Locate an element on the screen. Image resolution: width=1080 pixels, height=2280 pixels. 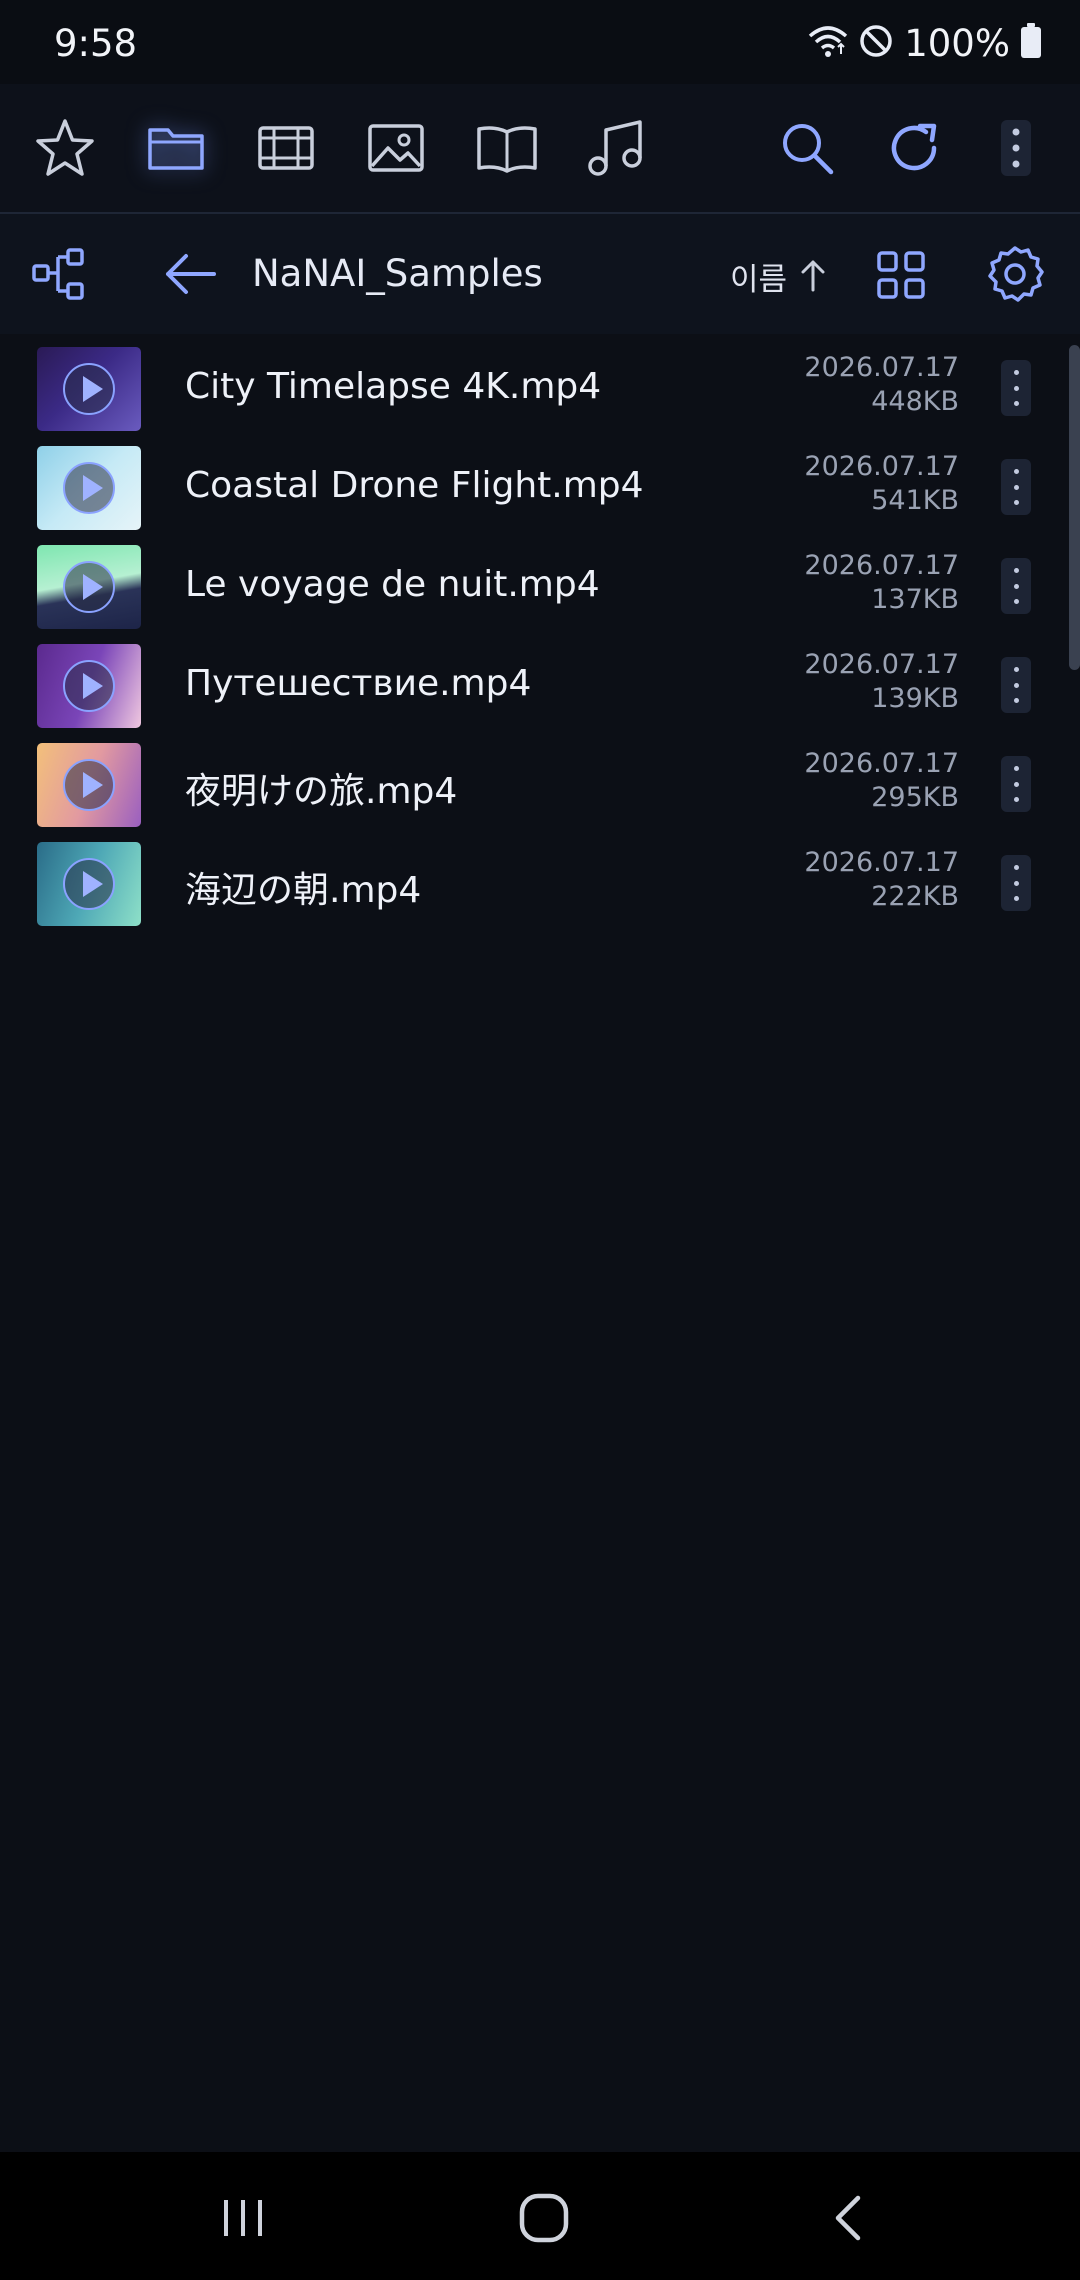
file-name: Le voyage de nuit.mp4 is located at coordinates (392, 584).